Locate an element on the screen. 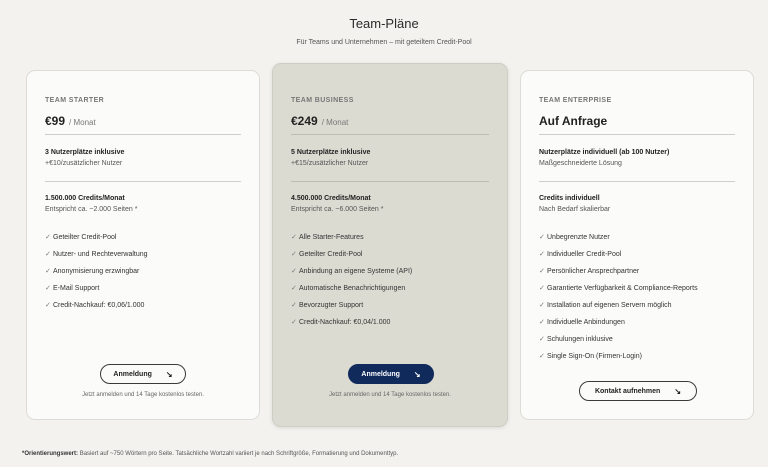 The height and width of the screenshot is (467, 768). footnote-label: *Orientierungswert: is located at coordinates (50, 454).